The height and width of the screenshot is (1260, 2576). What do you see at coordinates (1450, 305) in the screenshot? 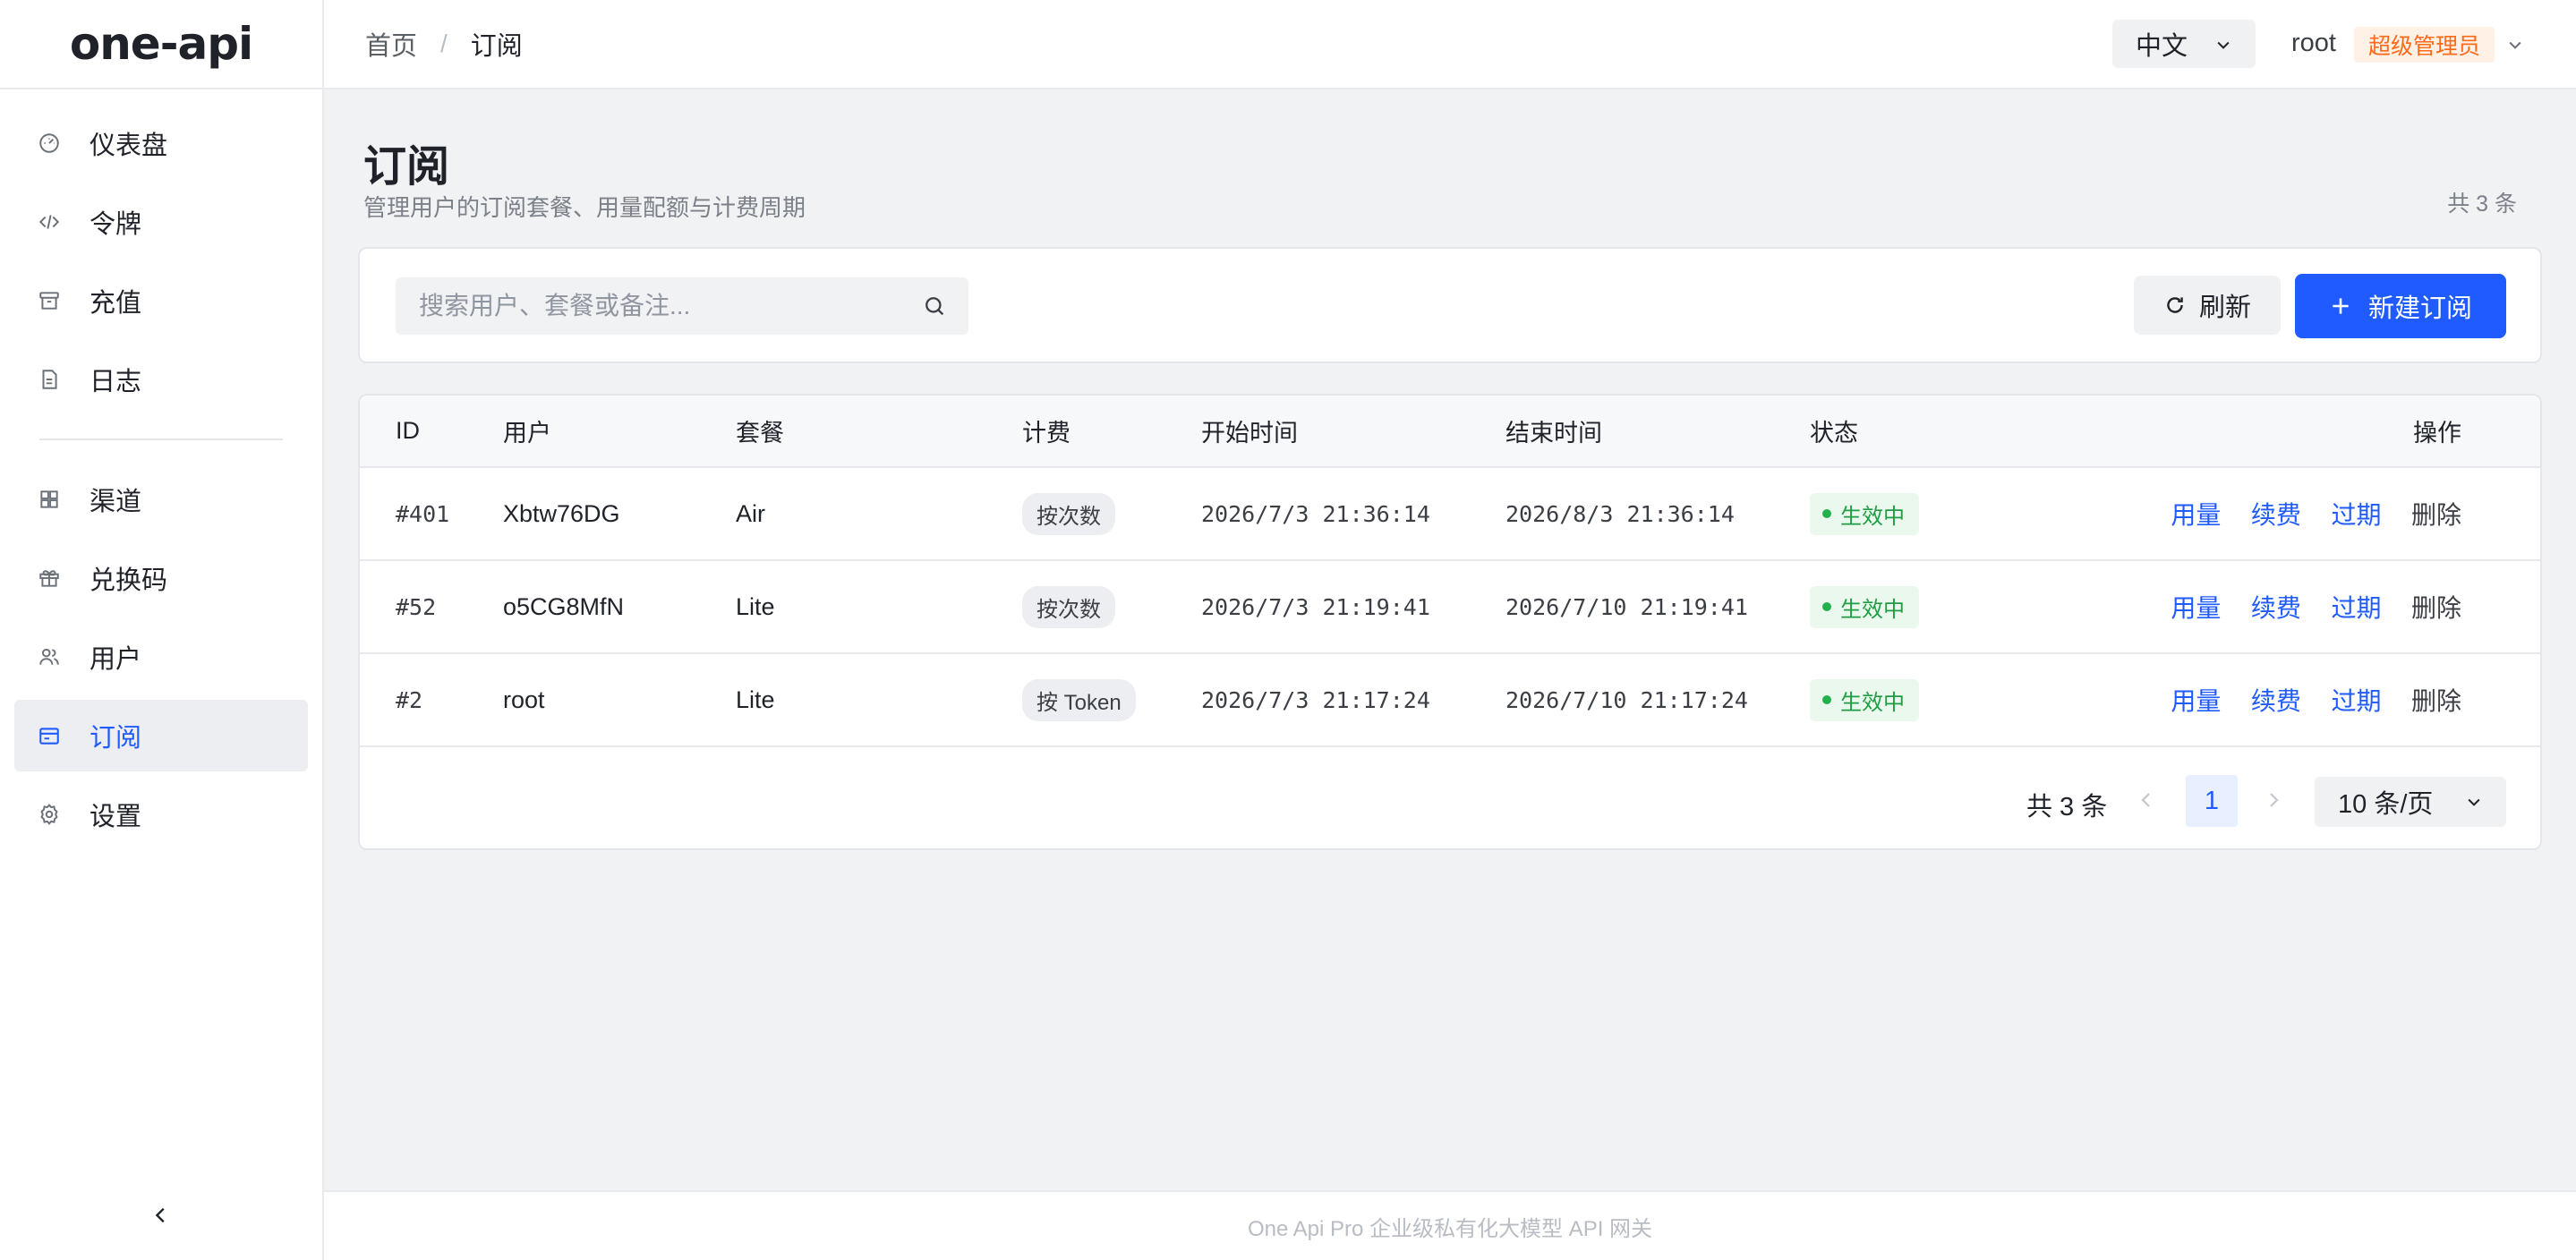
I see `toolbar-card: 刷新 新建订阅` at bounding box center [1450, 305].